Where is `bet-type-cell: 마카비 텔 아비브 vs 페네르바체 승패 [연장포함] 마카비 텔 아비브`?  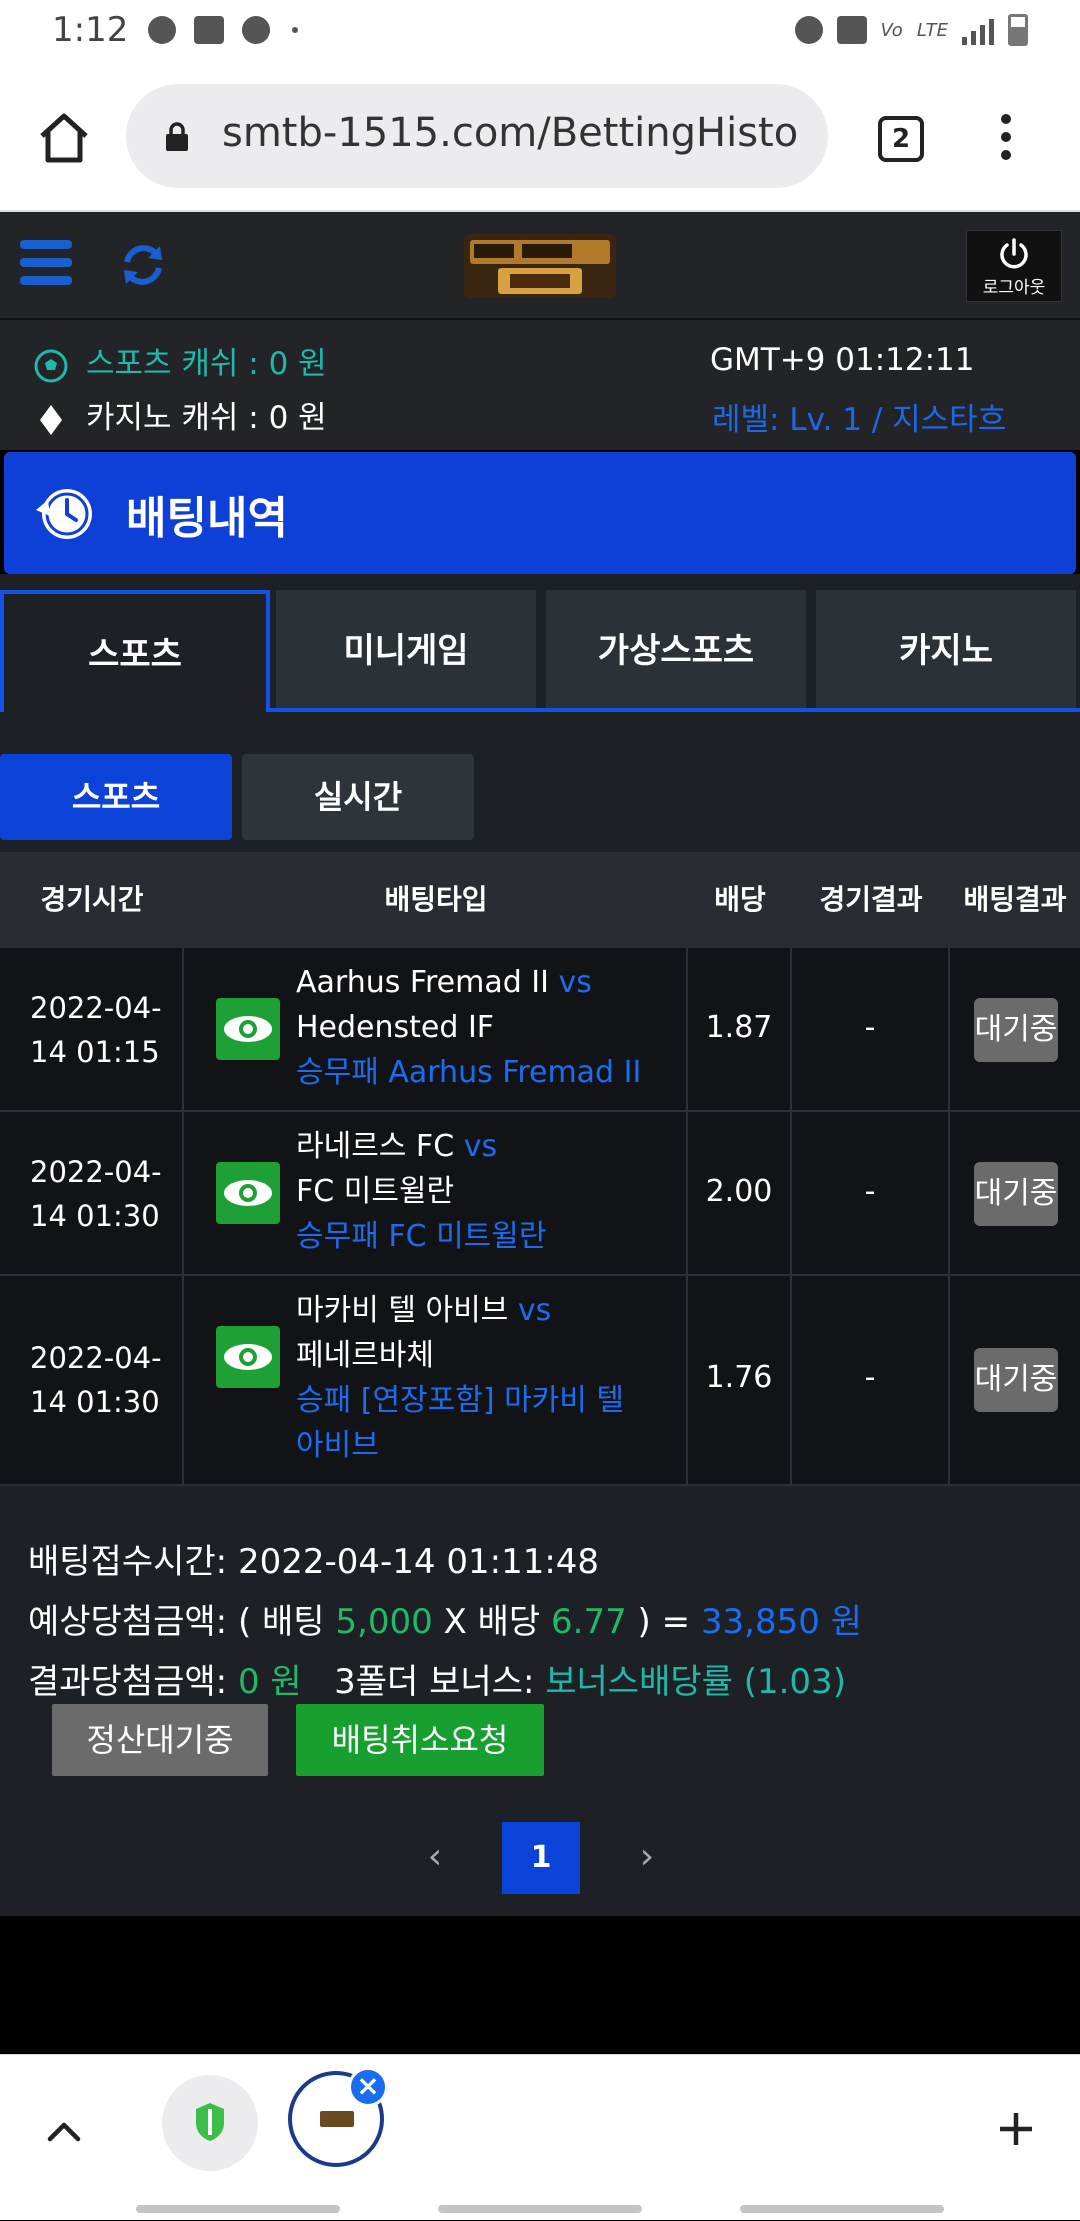
bet-type-cell: 마카비 텔 아비브 vs 페네르바체 승패 [연장포함] 마카비 텔 아비브 is located at coordinates (436, 1380).